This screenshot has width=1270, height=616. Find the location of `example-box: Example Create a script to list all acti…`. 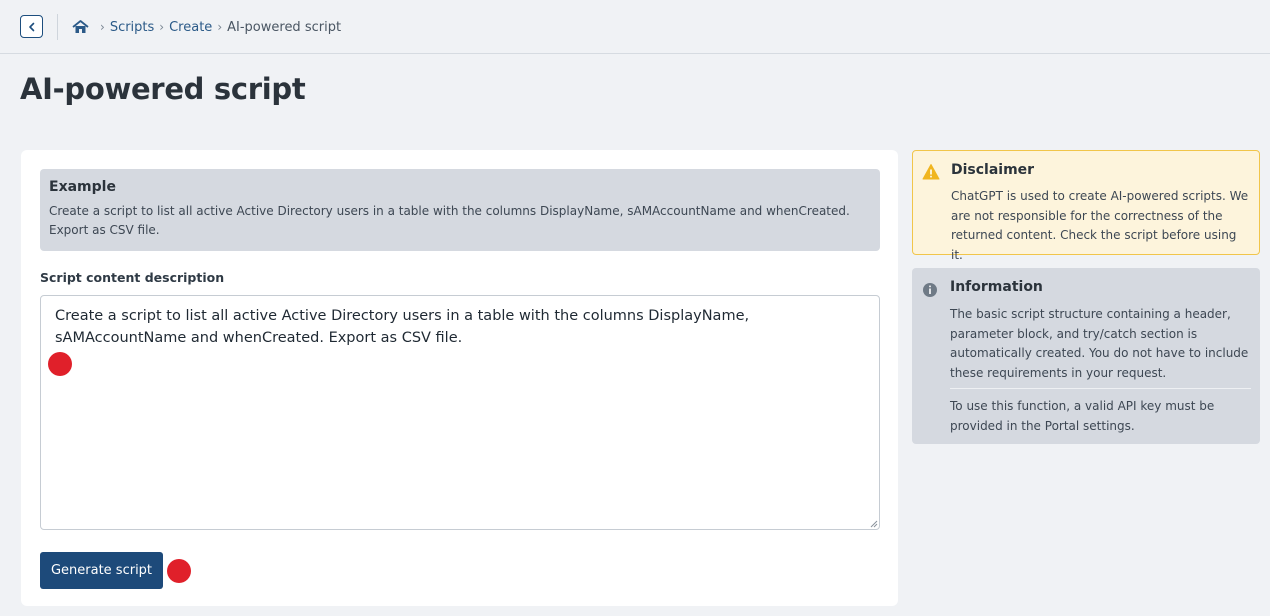

example-box: Example Create a script to list all acti… is located at coordinates (460, 210).